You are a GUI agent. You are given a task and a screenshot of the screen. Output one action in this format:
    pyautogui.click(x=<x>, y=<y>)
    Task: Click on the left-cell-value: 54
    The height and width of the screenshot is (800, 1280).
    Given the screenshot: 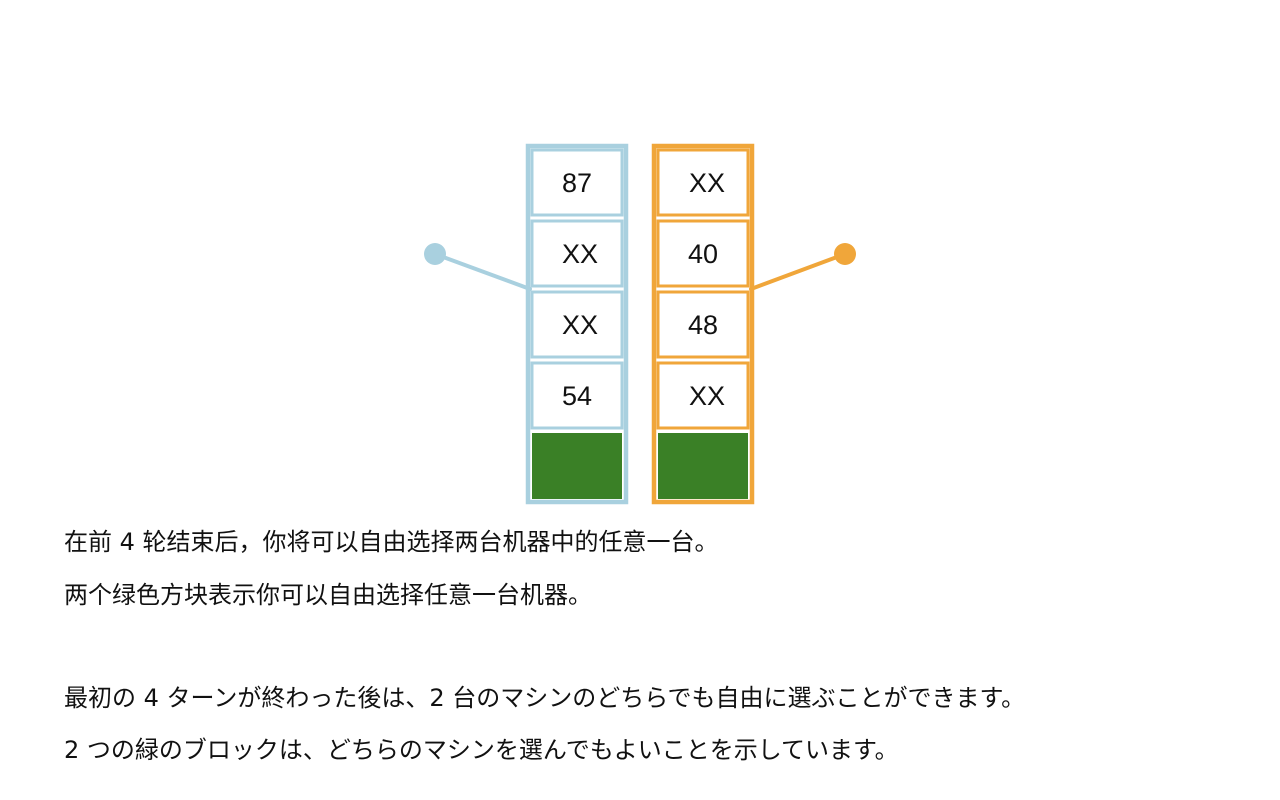 What is the action you would take?
    pyautogui.click(x=577, y=396)
    